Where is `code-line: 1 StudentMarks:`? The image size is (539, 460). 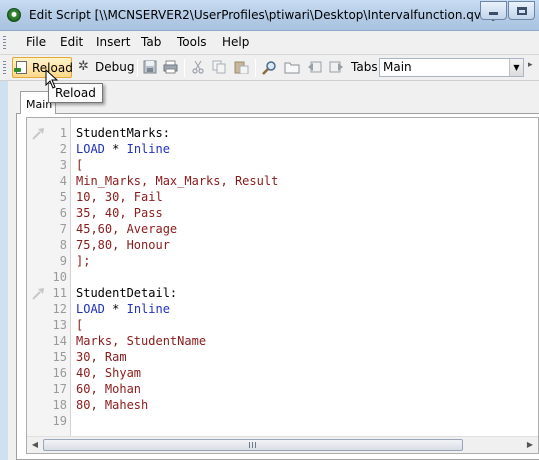 code-line: 1 StudentMarks: is located at coordinates (282, 134).